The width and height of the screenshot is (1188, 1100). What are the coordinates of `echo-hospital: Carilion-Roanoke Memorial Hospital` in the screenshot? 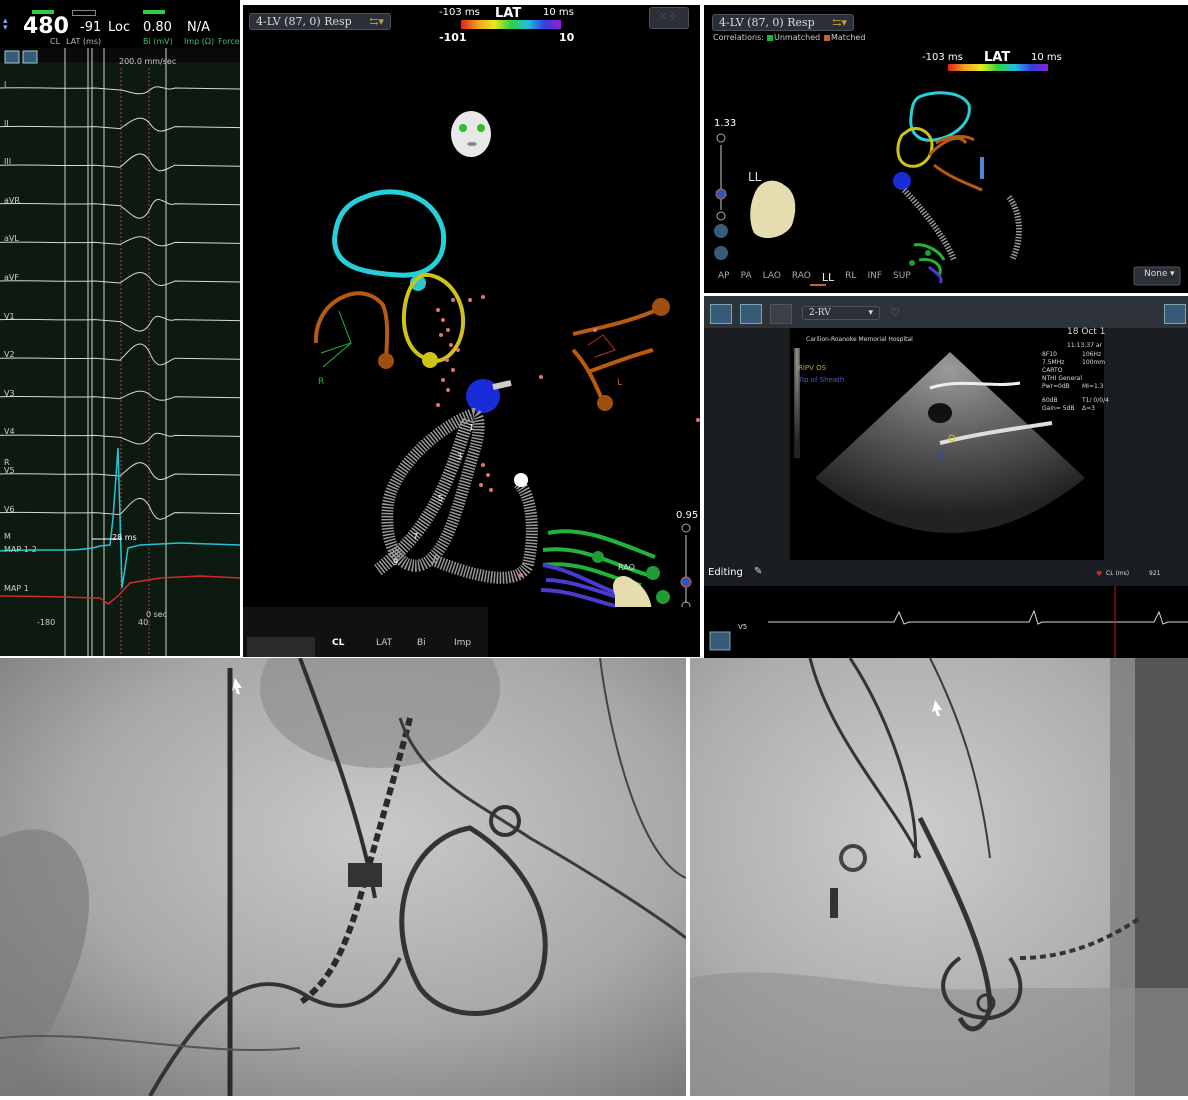 It's located at (859, 339).